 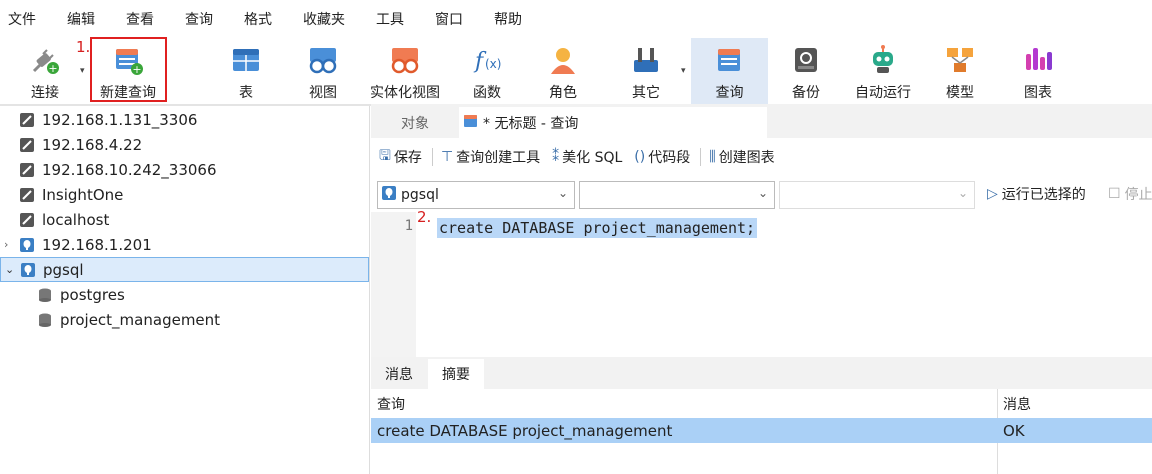 What do you see at coordinates (432, 157) in the screenshot?
I see `divider` at bounding box center [432, 157].